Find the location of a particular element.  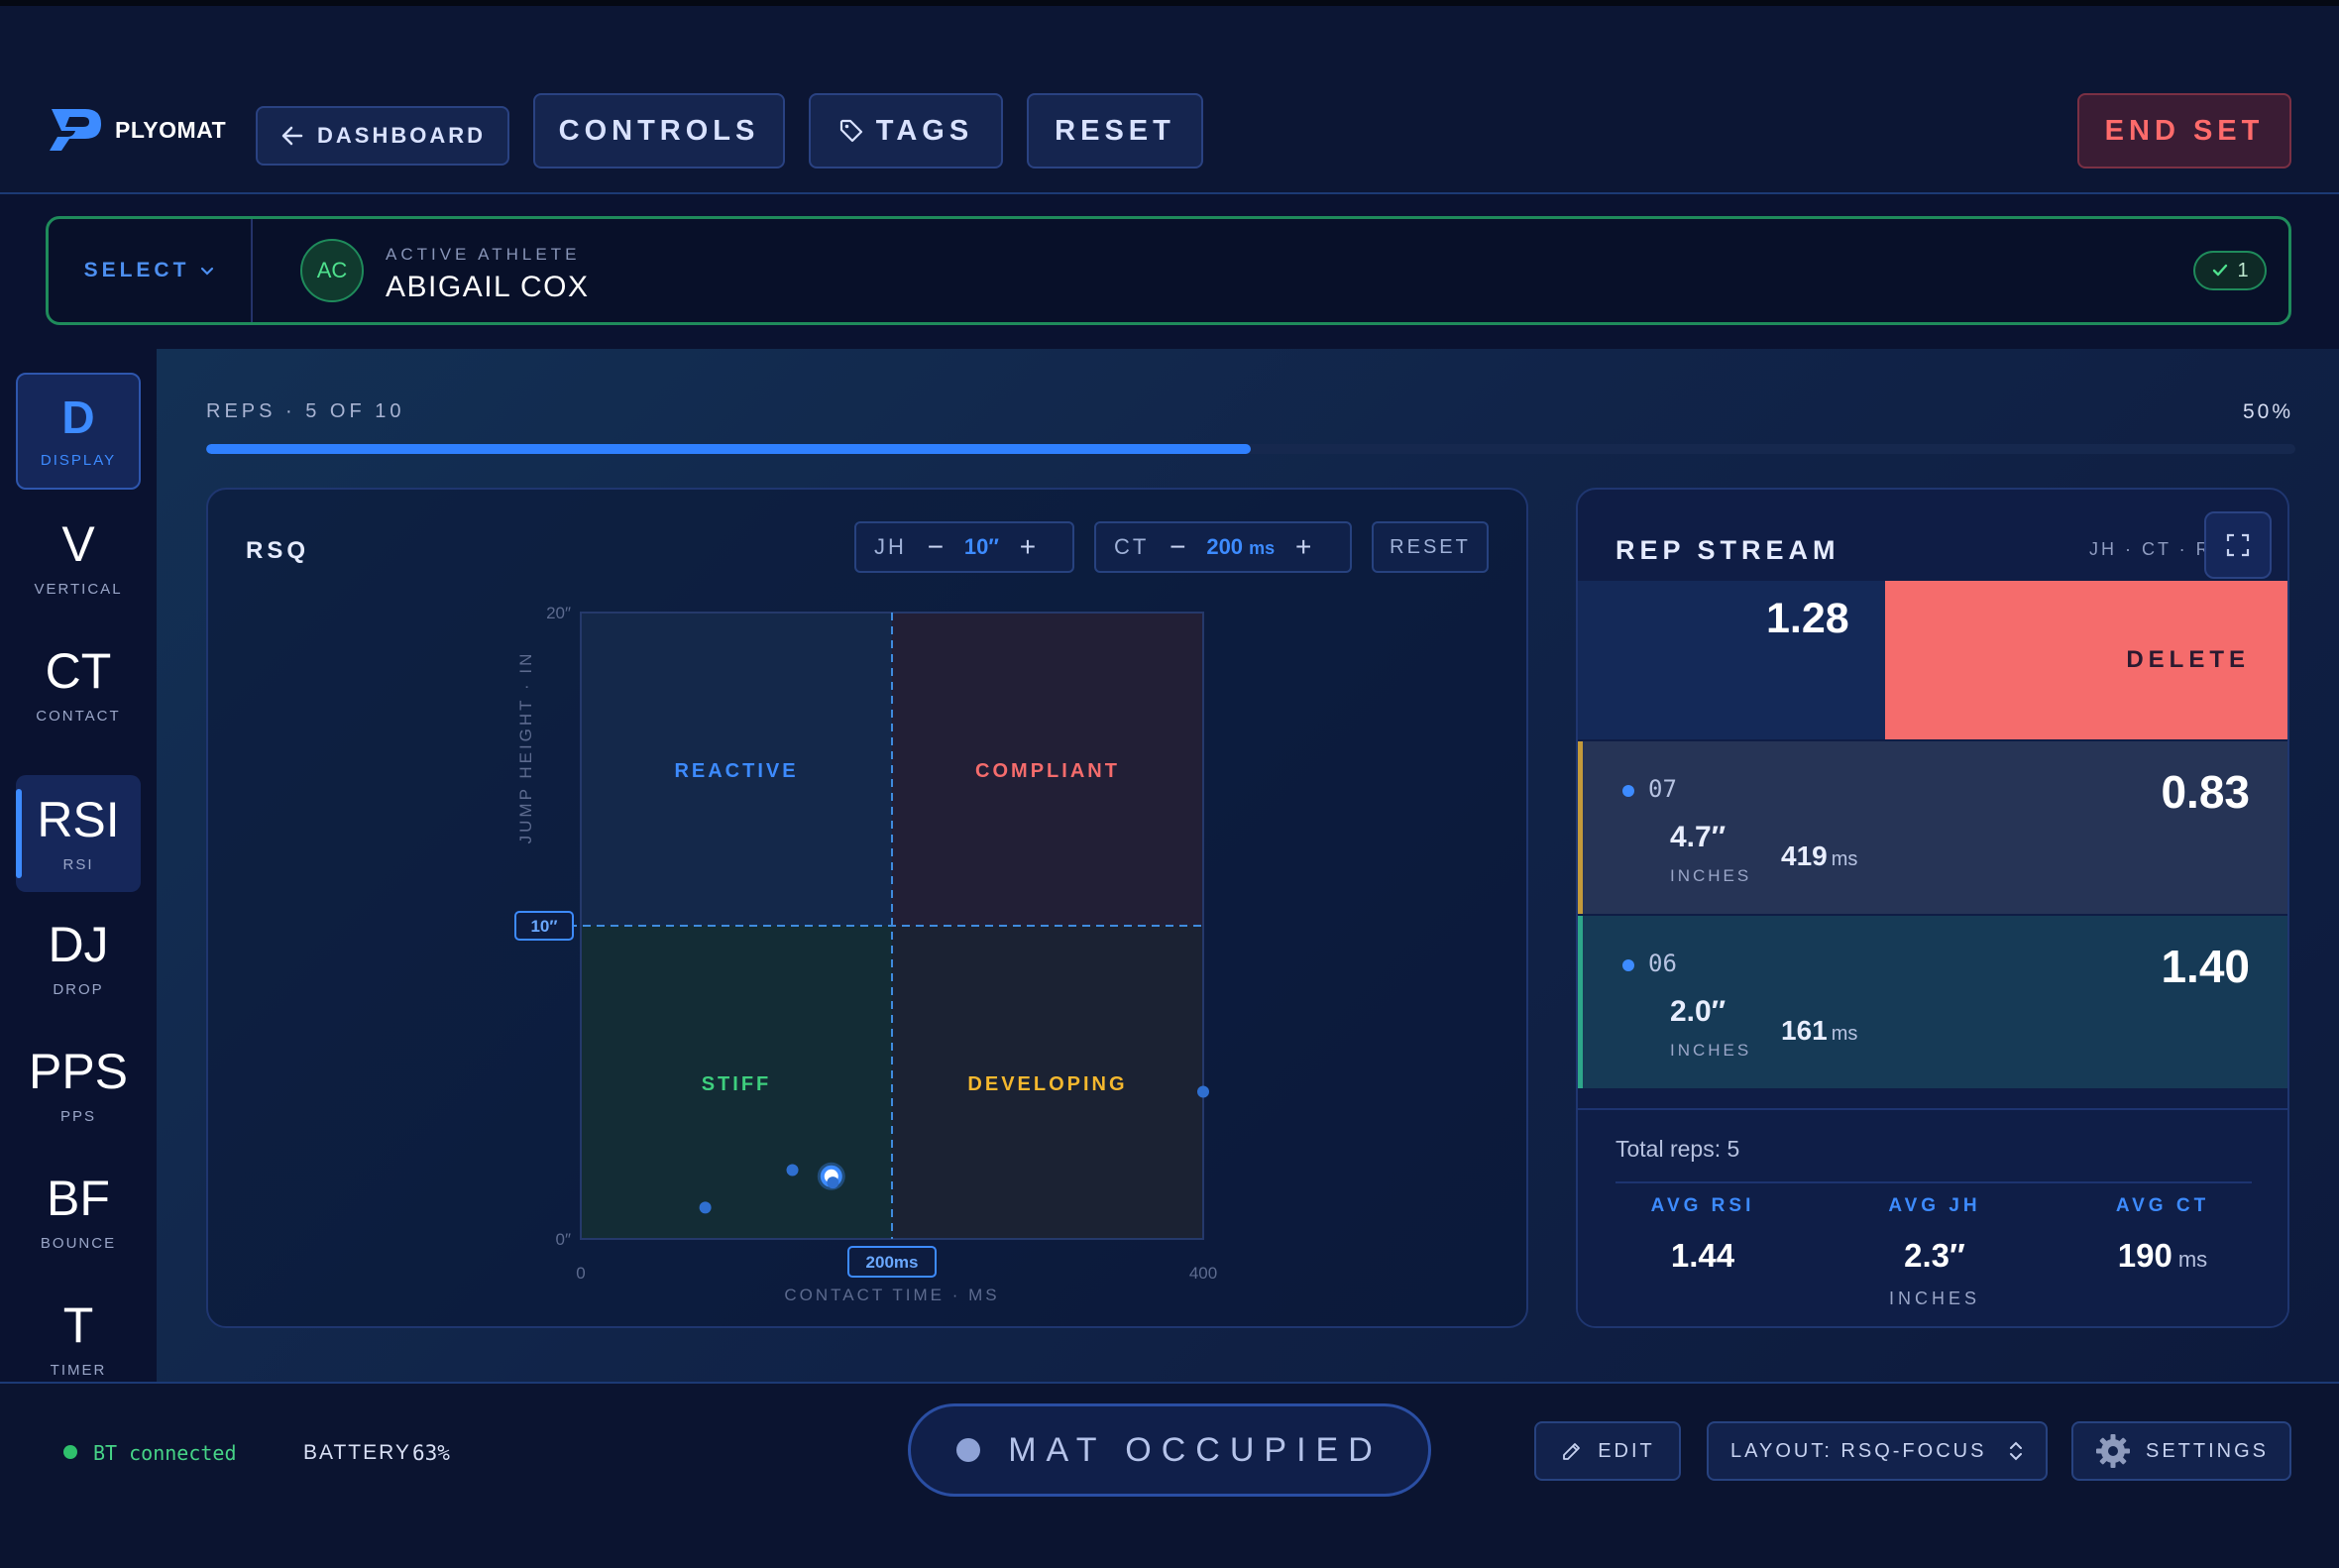

athlete-avatar: AC is located at coordinates (332, 270).